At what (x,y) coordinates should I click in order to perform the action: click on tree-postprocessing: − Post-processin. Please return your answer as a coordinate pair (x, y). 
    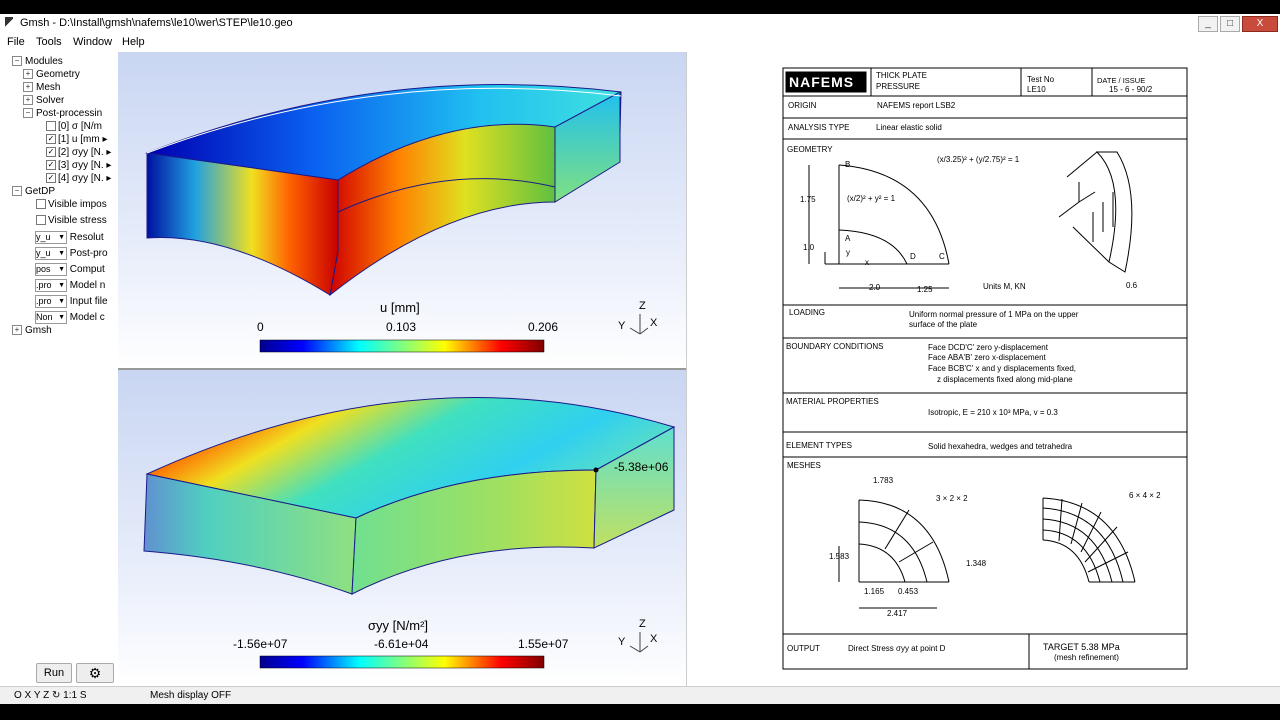
    Looking at the image, I should click on (70, 114).